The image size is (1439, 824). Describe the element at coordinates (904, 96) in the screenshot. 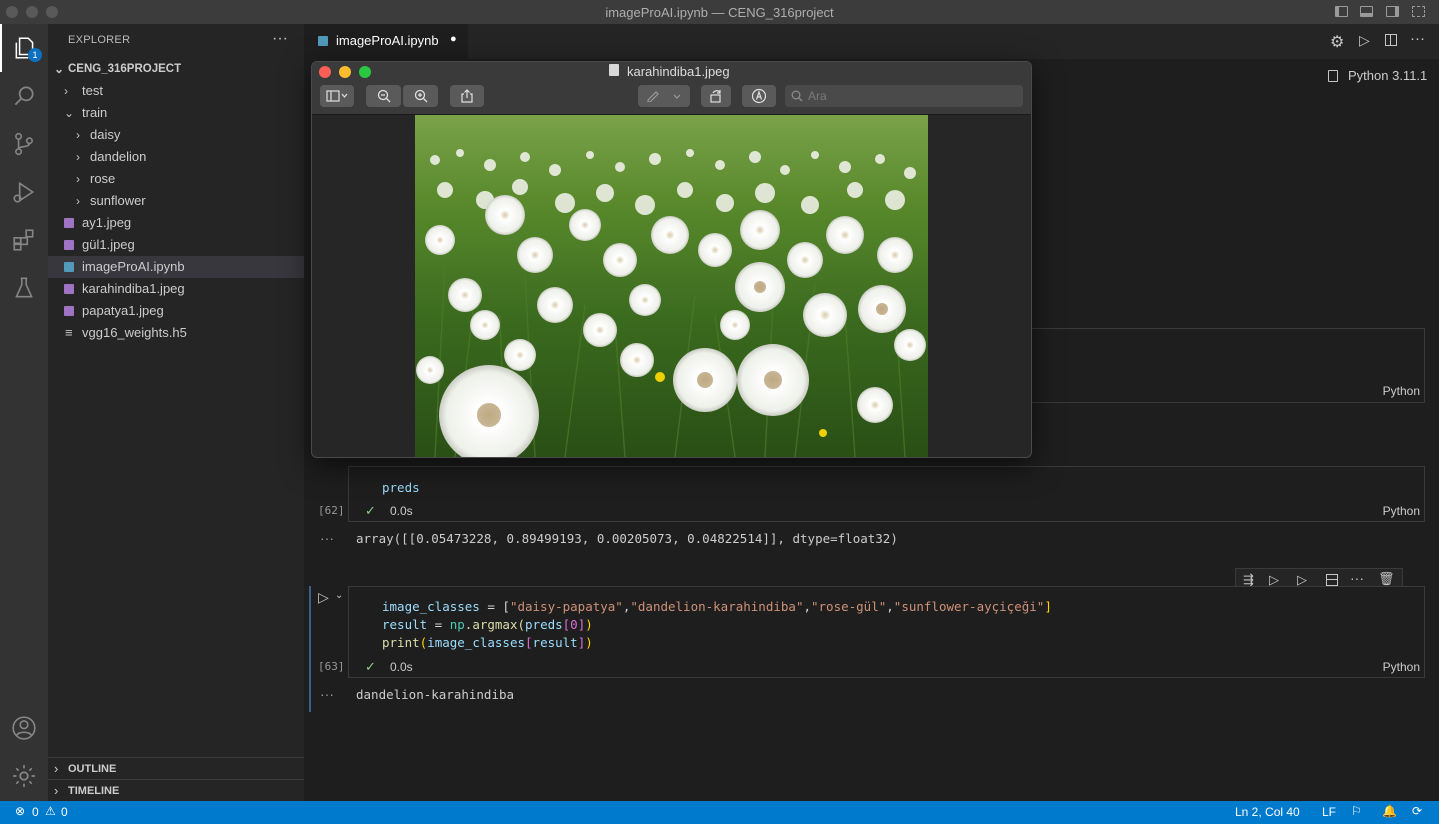

I see `preview-search-field: Ara` at that location.